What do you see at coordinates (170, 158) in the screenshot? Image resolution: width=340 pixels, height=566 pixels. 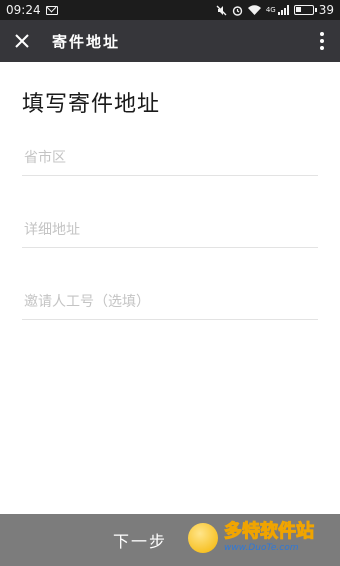 I see `region-input` at bounding box center [170, 158].